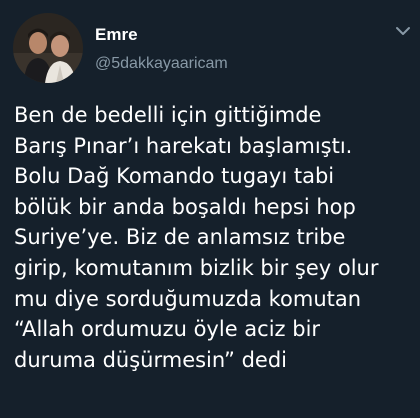 Image resolution: width=420 pixels, height=418 pixels. Describe the element at coordinates (185, 206) in the screenshot. I see `tweet-text-line: bölük bir anda boşaldı hepsi hop` at that location.